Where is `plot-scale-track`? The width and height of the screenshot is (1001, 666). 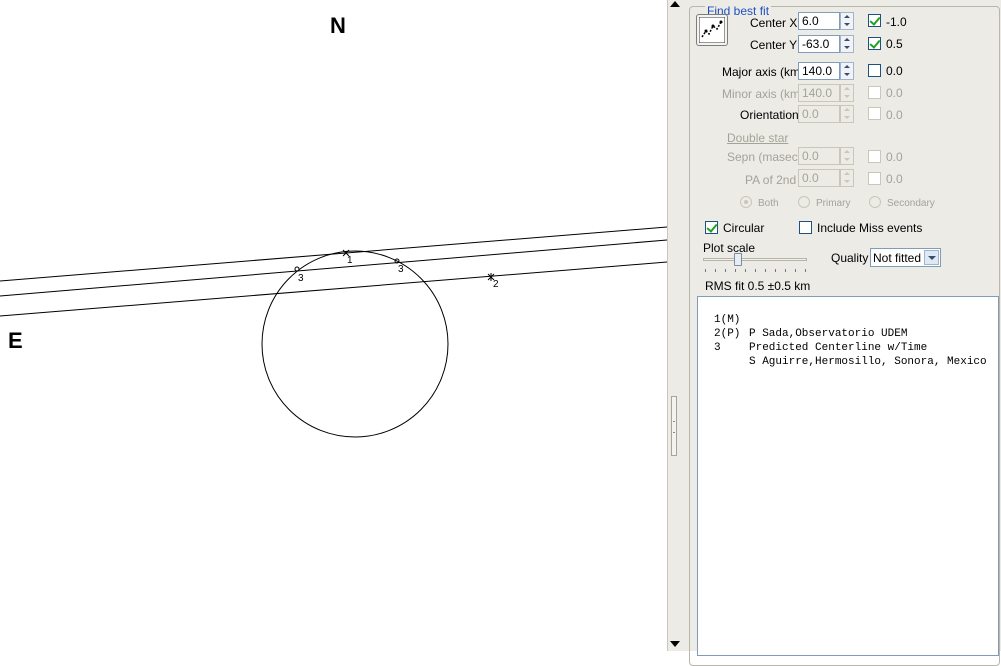 plot-scale-track is located at coordinates (755, 259).